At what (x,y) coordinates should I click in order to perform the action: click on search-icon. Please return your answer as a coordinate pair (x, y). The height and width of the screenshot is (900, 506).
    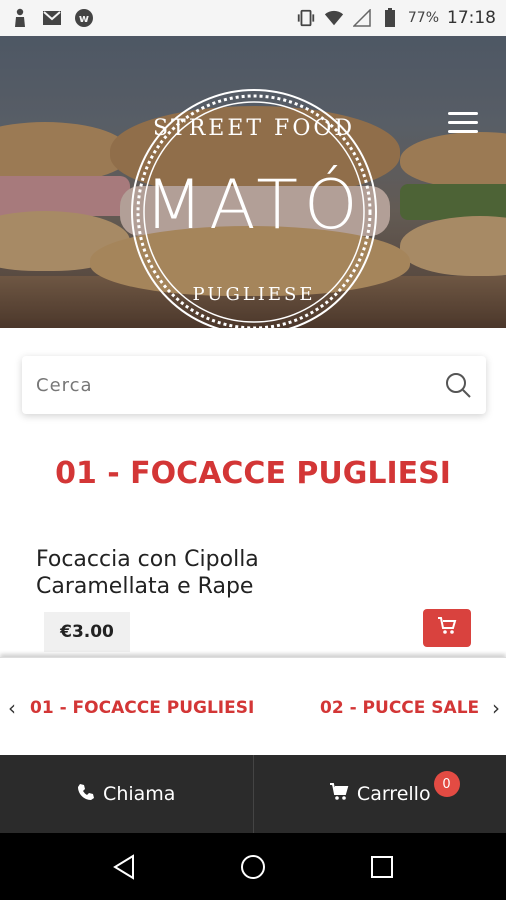
    Looking at the image, I should click on (458, 385).